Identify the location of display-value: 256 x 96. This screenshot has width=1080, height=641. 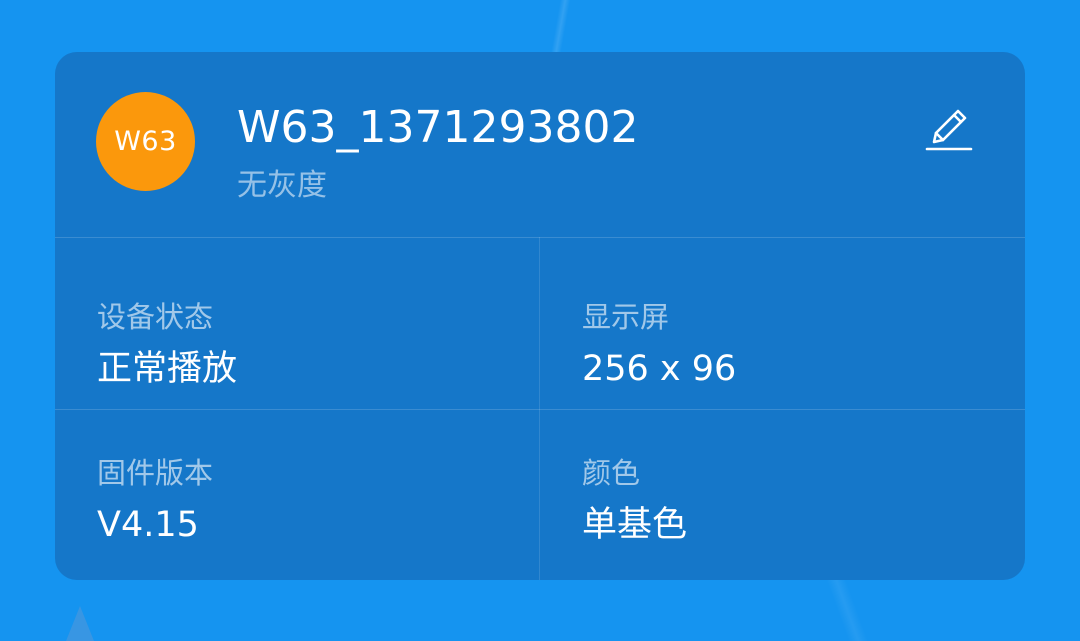
(659, 369).